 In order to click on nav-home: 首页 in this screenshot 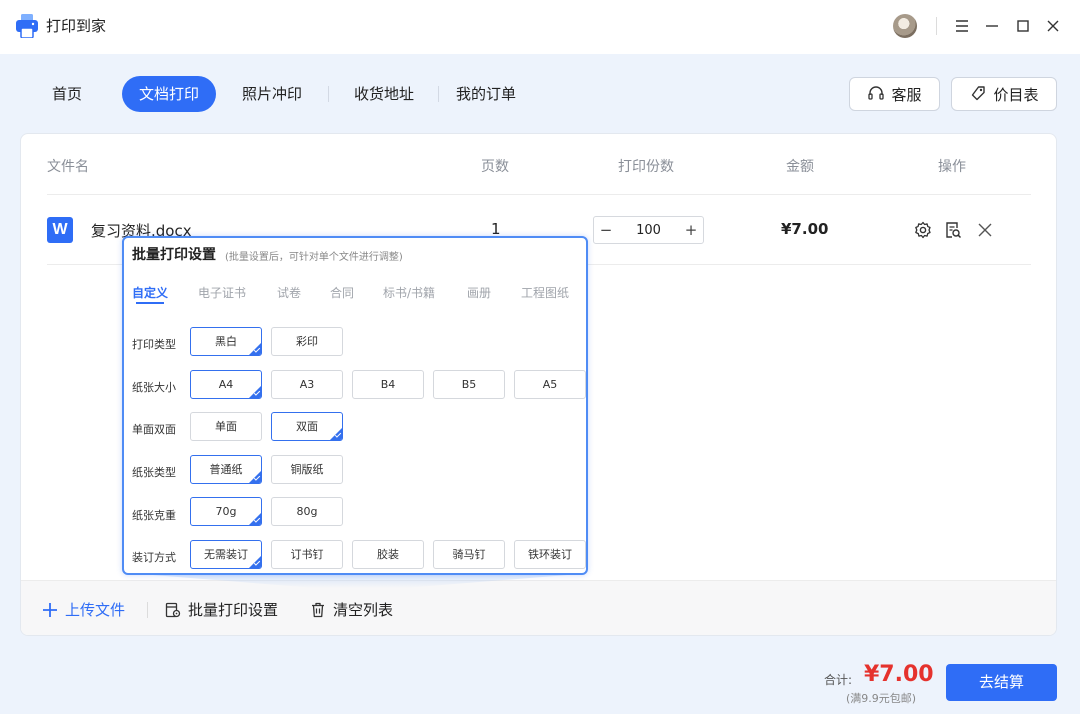, I will do `click(67, 94)`.